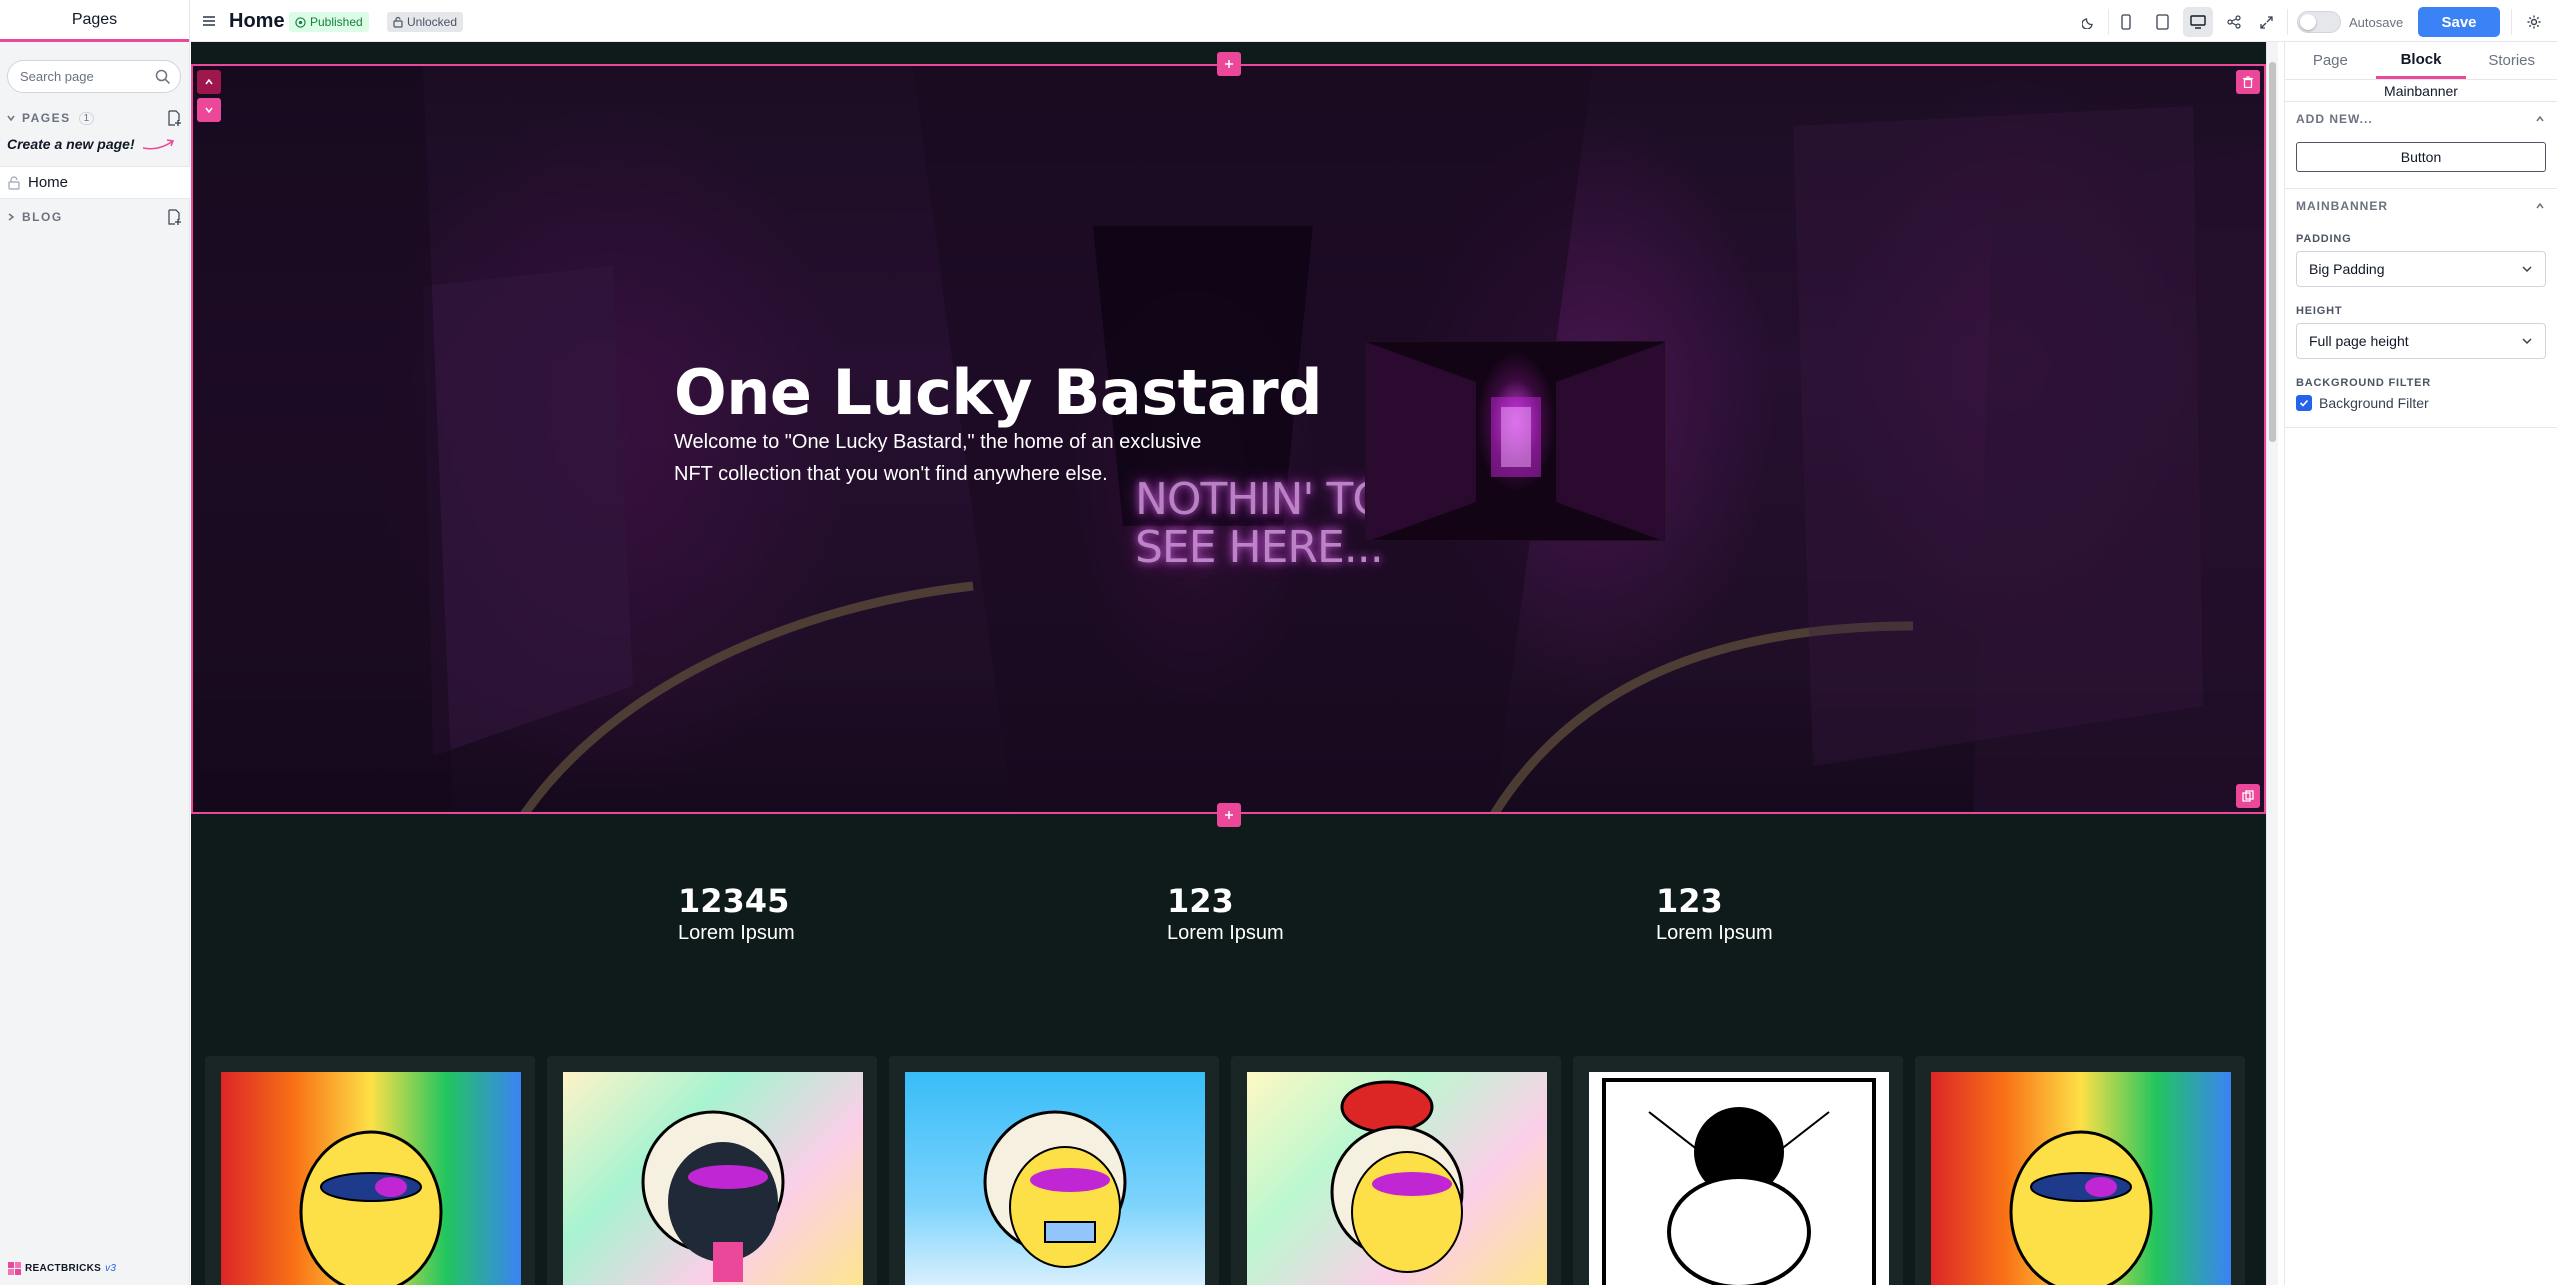 Image resolution: width=2557 pixels, height=1285 pixels. I want to click on height-value: Full page height, so click(2359, 341).